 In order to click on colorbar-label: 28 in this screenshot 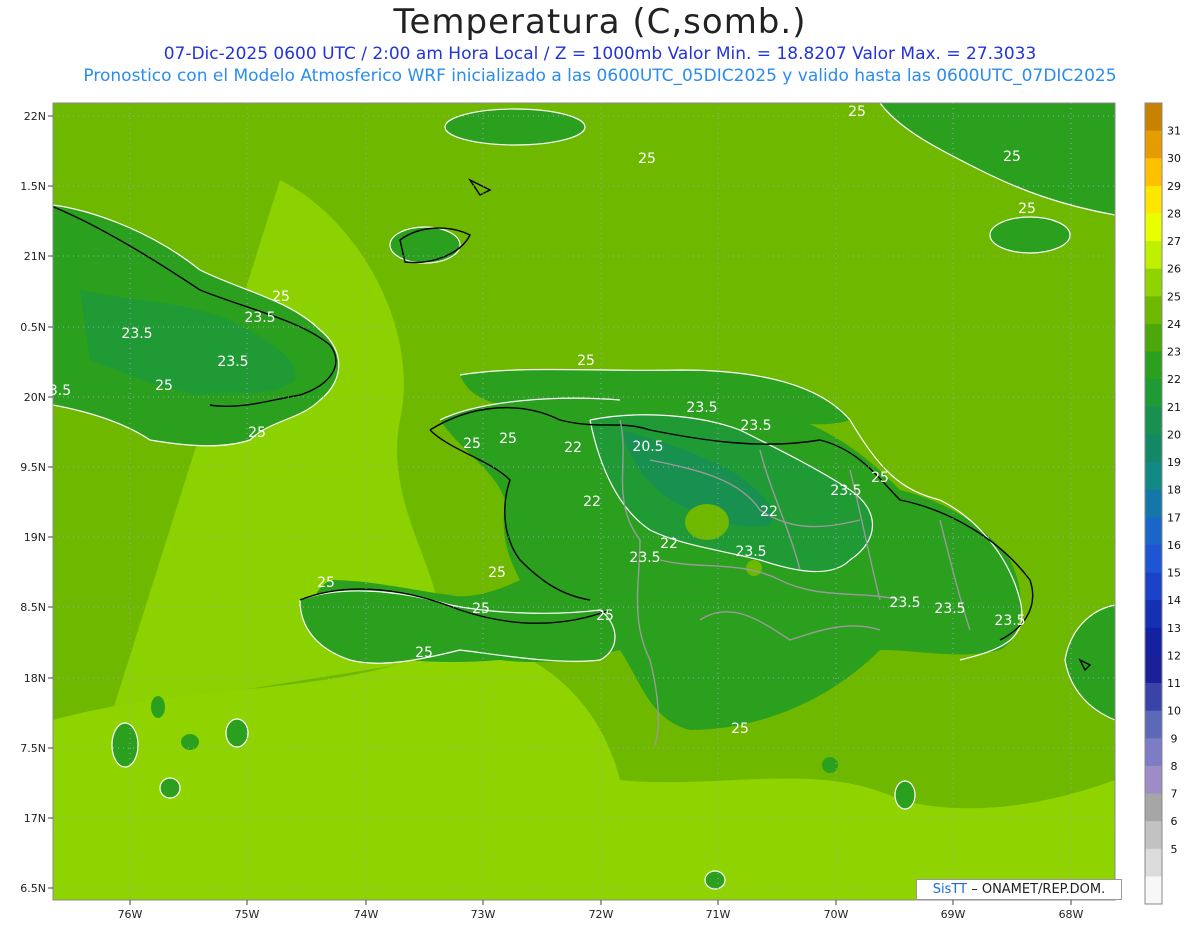, I will do `click(1174, 213)`.